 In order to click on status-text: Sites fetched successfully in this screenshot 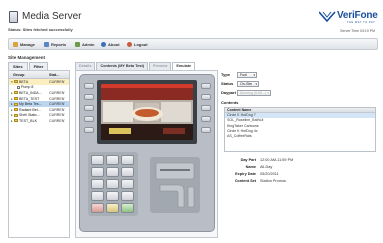, I will do `click(47, 29)`.